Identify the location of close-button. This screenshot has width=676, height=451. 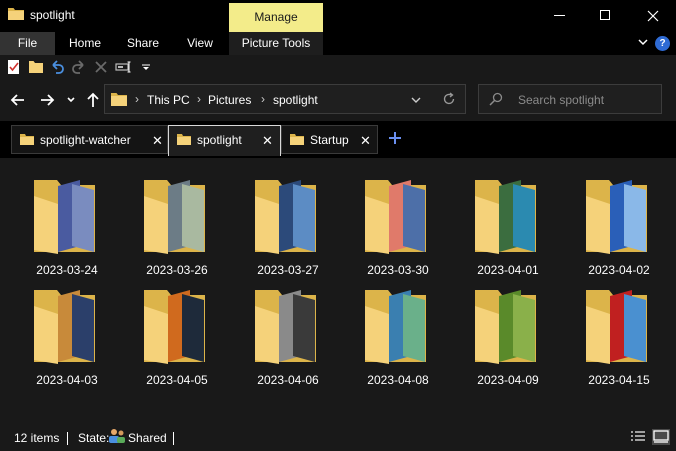
(653, 16).